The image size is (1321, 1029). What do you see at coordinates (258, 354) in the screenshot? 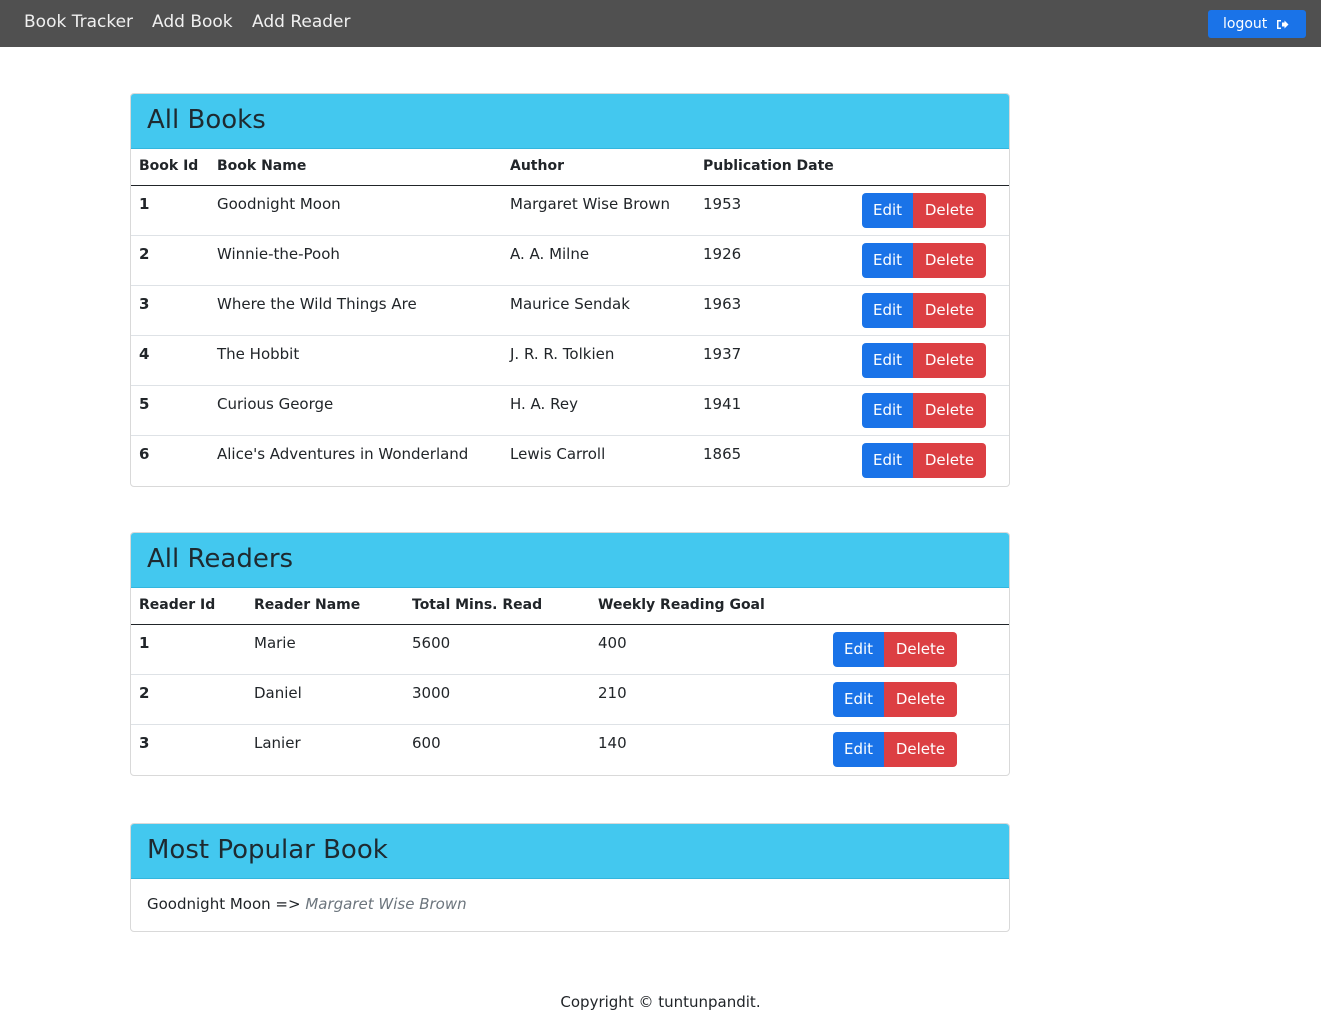
I see `book-name-cell: The Hobbit` at bounding box center [258, 354].